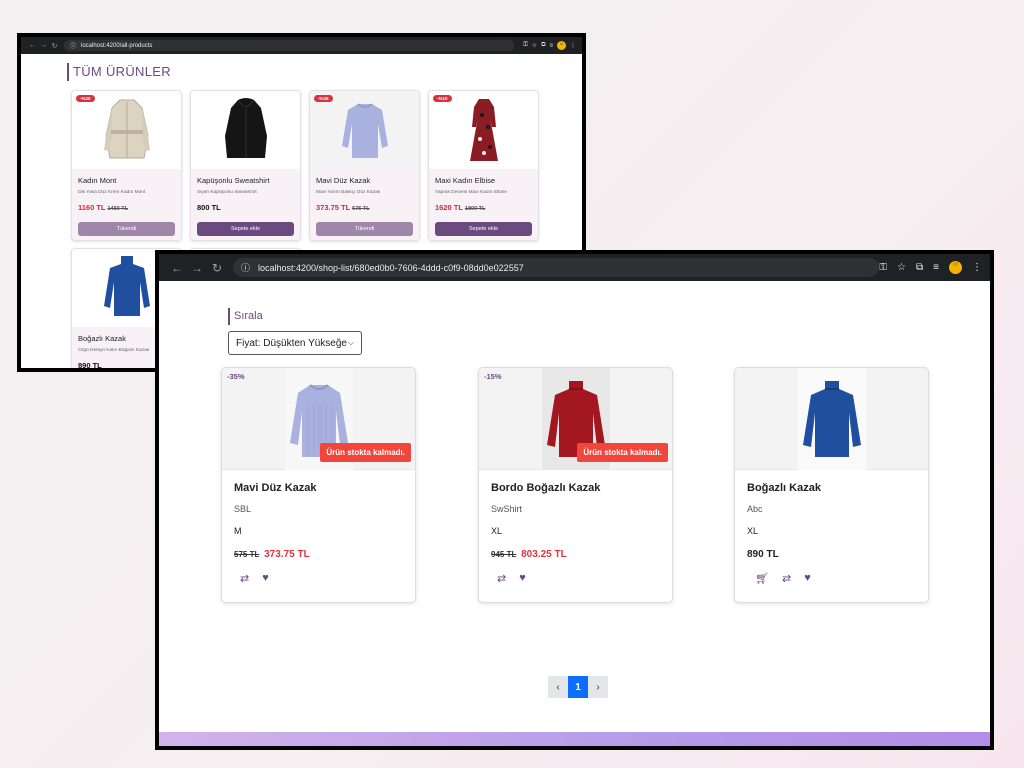  I want to click on dress-image-icon, so click(483, 130).